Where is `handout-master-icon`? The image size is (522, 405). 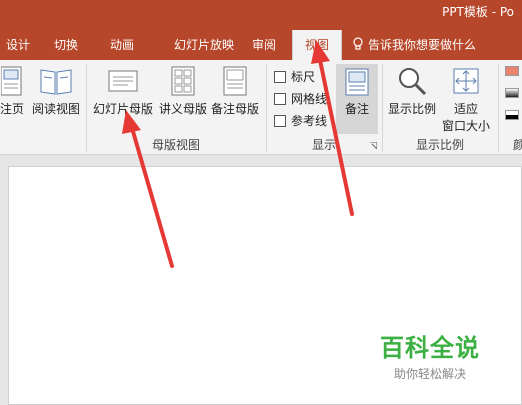
handout-master-icon is located at coordinates (183, 81).